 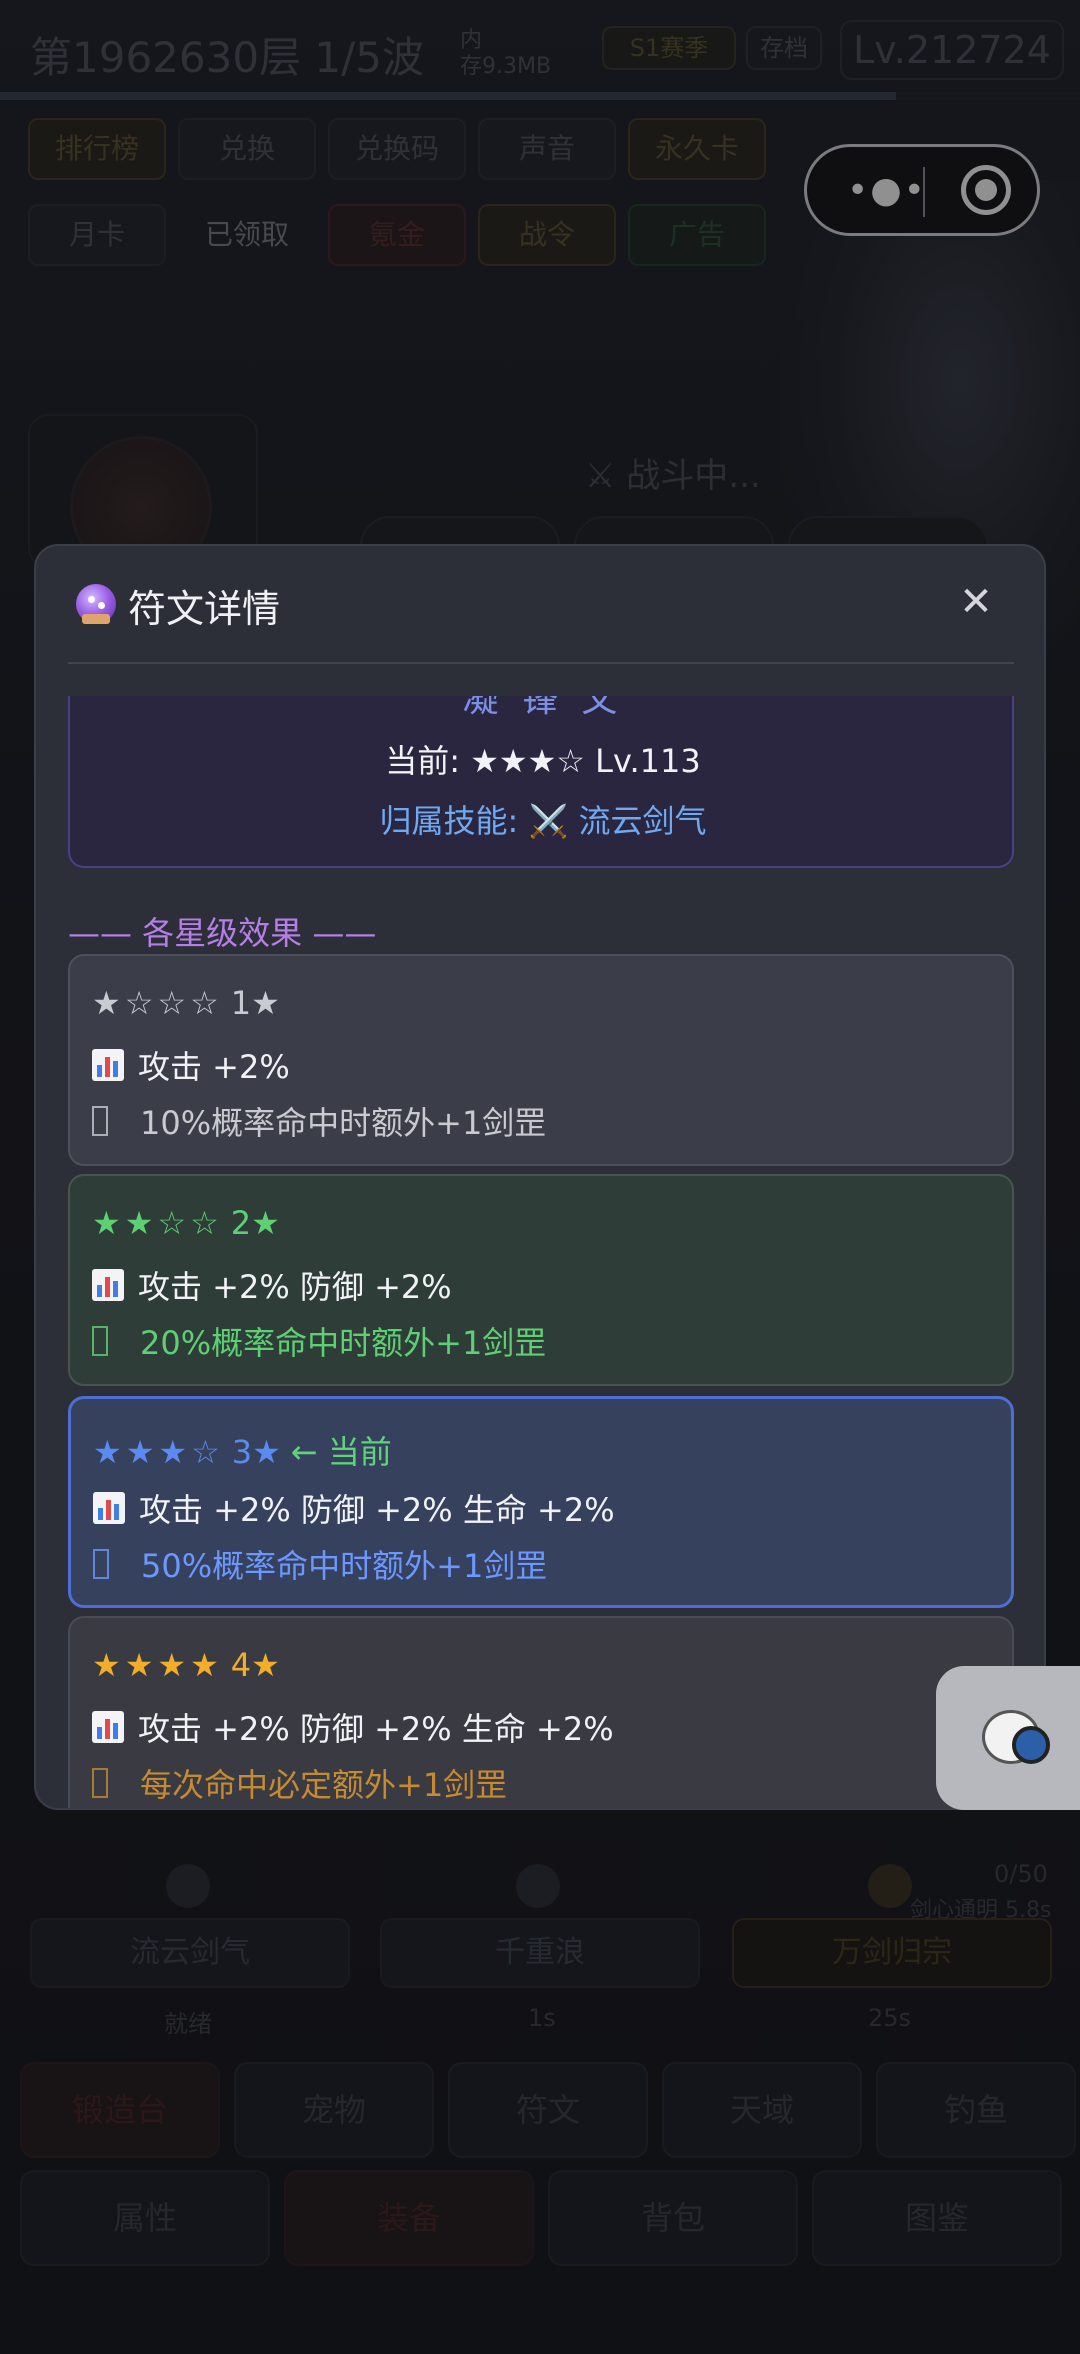 What do you see at coordinates (976, 602) in the screenshot?
I see `close-button: ✕` at bounding box center [976, 602].